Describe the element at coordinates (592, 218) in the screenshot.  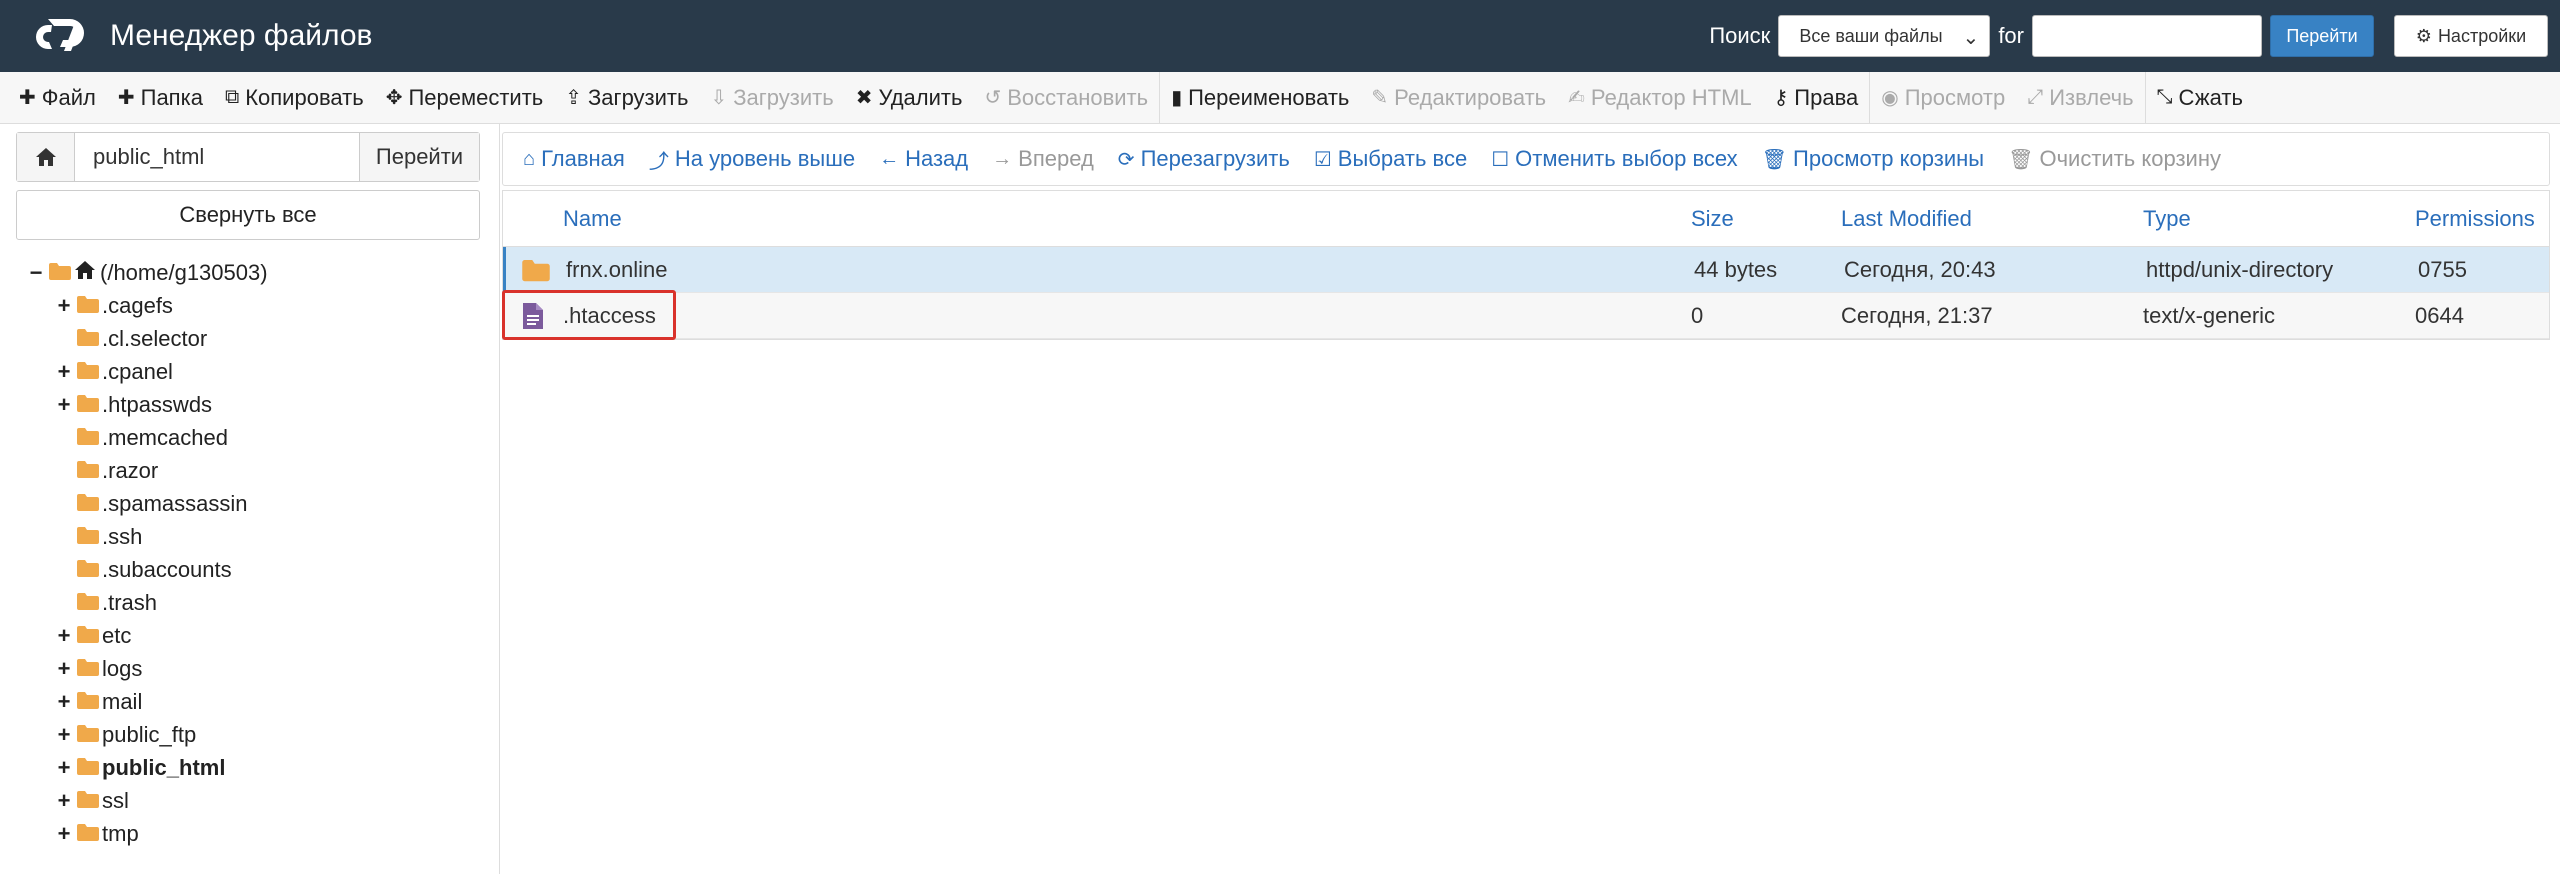
I see `column-name: Name` at that location.